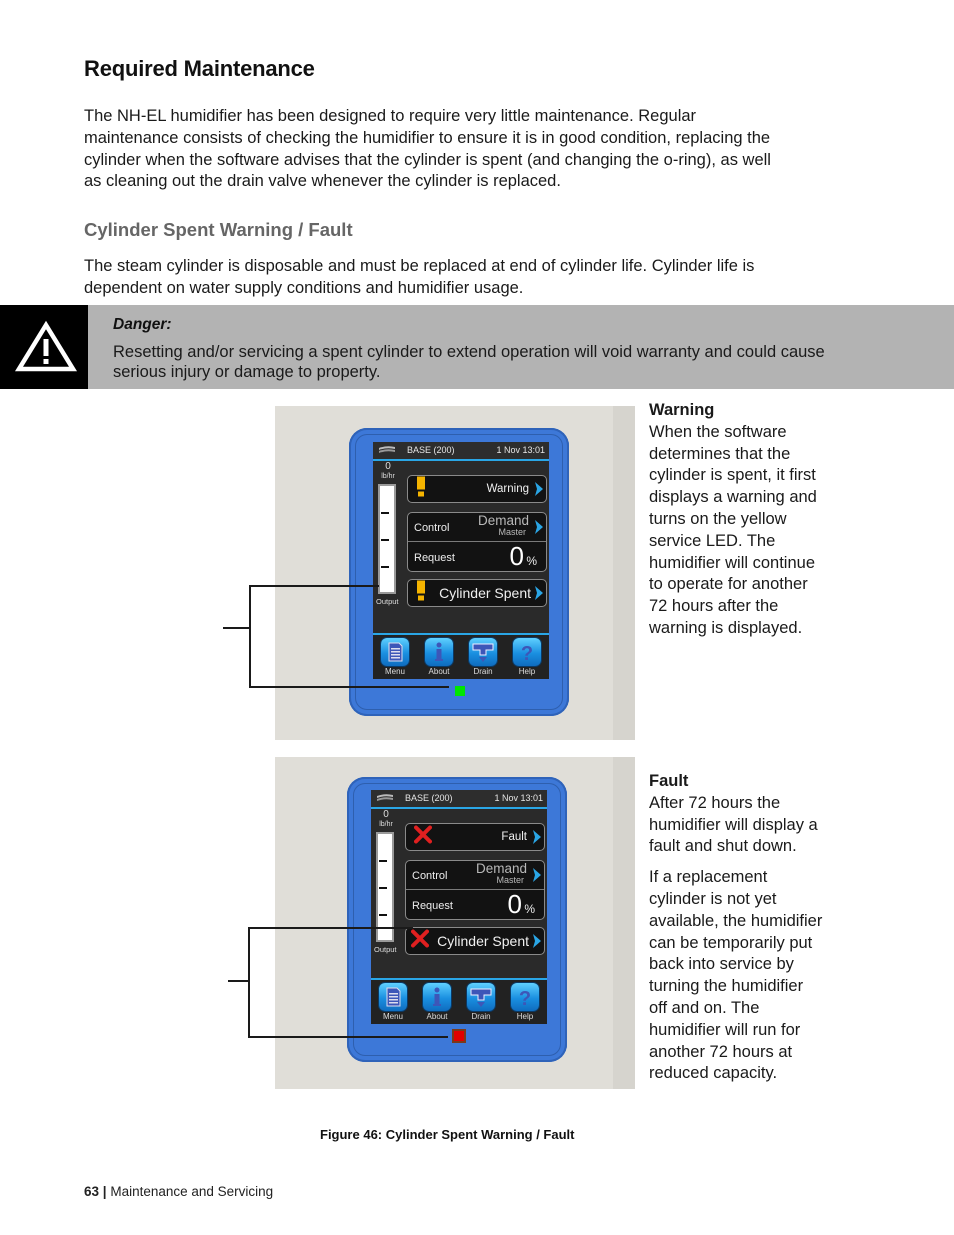  What do you see at coordinates (514, 837) in the screenshot?
I see `status-button-label: Fault` at bounding box center [514, 837].